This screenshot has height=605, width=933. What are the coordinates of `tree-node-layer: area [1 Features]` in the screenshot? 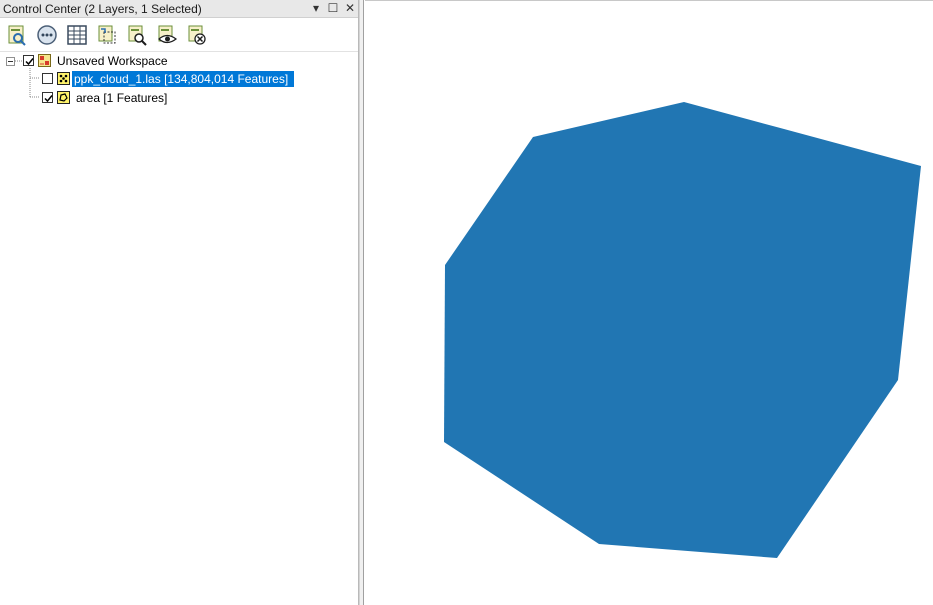 It's located at (179, 98).